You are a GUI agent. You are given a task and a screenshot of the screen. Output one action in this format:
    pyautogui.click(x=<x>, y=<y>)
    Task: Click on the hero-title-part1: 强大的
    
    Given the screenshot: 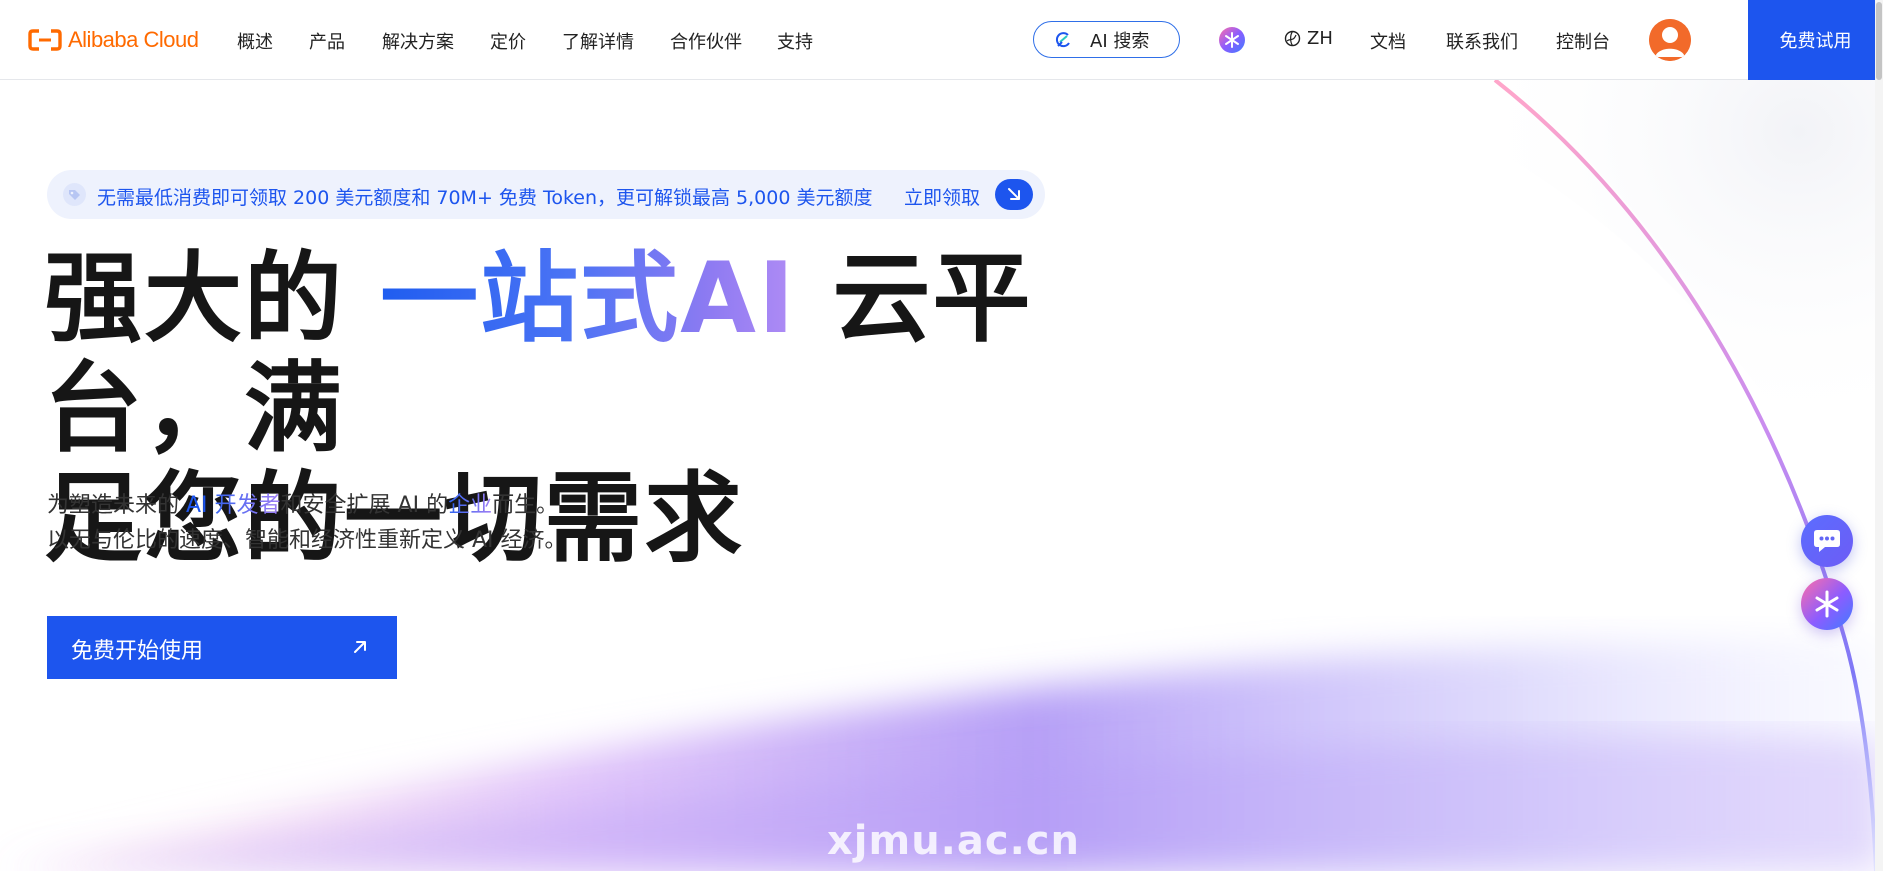 What is the action you would take?
    pyautogui.click(x=212, y=299)
    